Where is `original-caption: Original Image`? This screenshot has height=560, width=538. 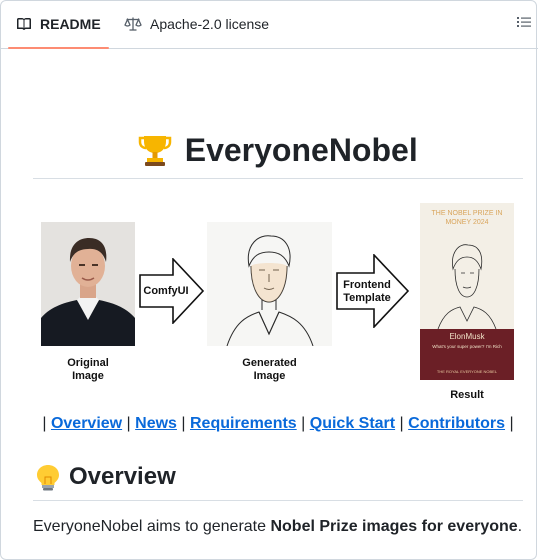
original-caption: Original Image is located at coordinates (88, 369).